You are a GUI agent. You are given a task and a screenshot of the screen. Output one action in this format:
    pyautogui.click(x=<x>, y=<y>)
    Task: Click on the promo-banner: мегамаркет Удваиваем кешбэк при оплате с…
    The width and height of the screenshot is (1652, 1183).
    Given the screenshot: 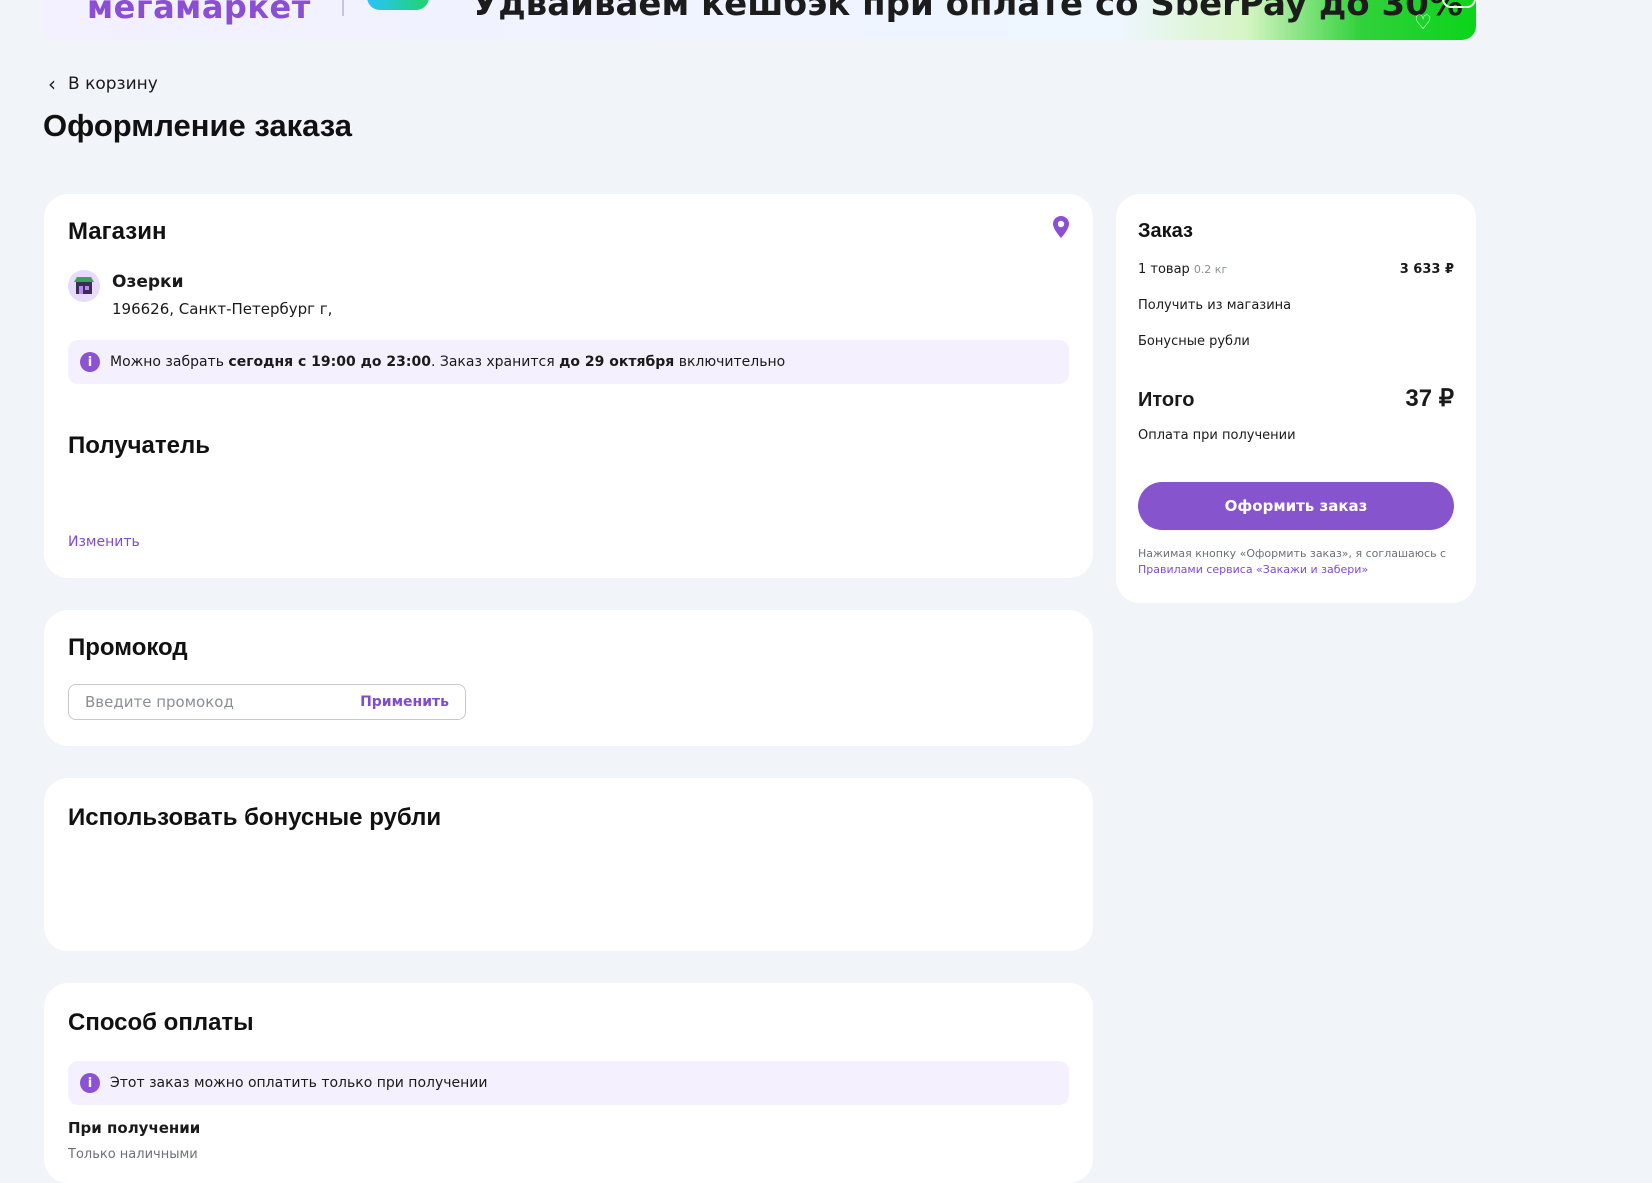 What is the action you would take?
    pyautogui.click(x=759, y=20)
    